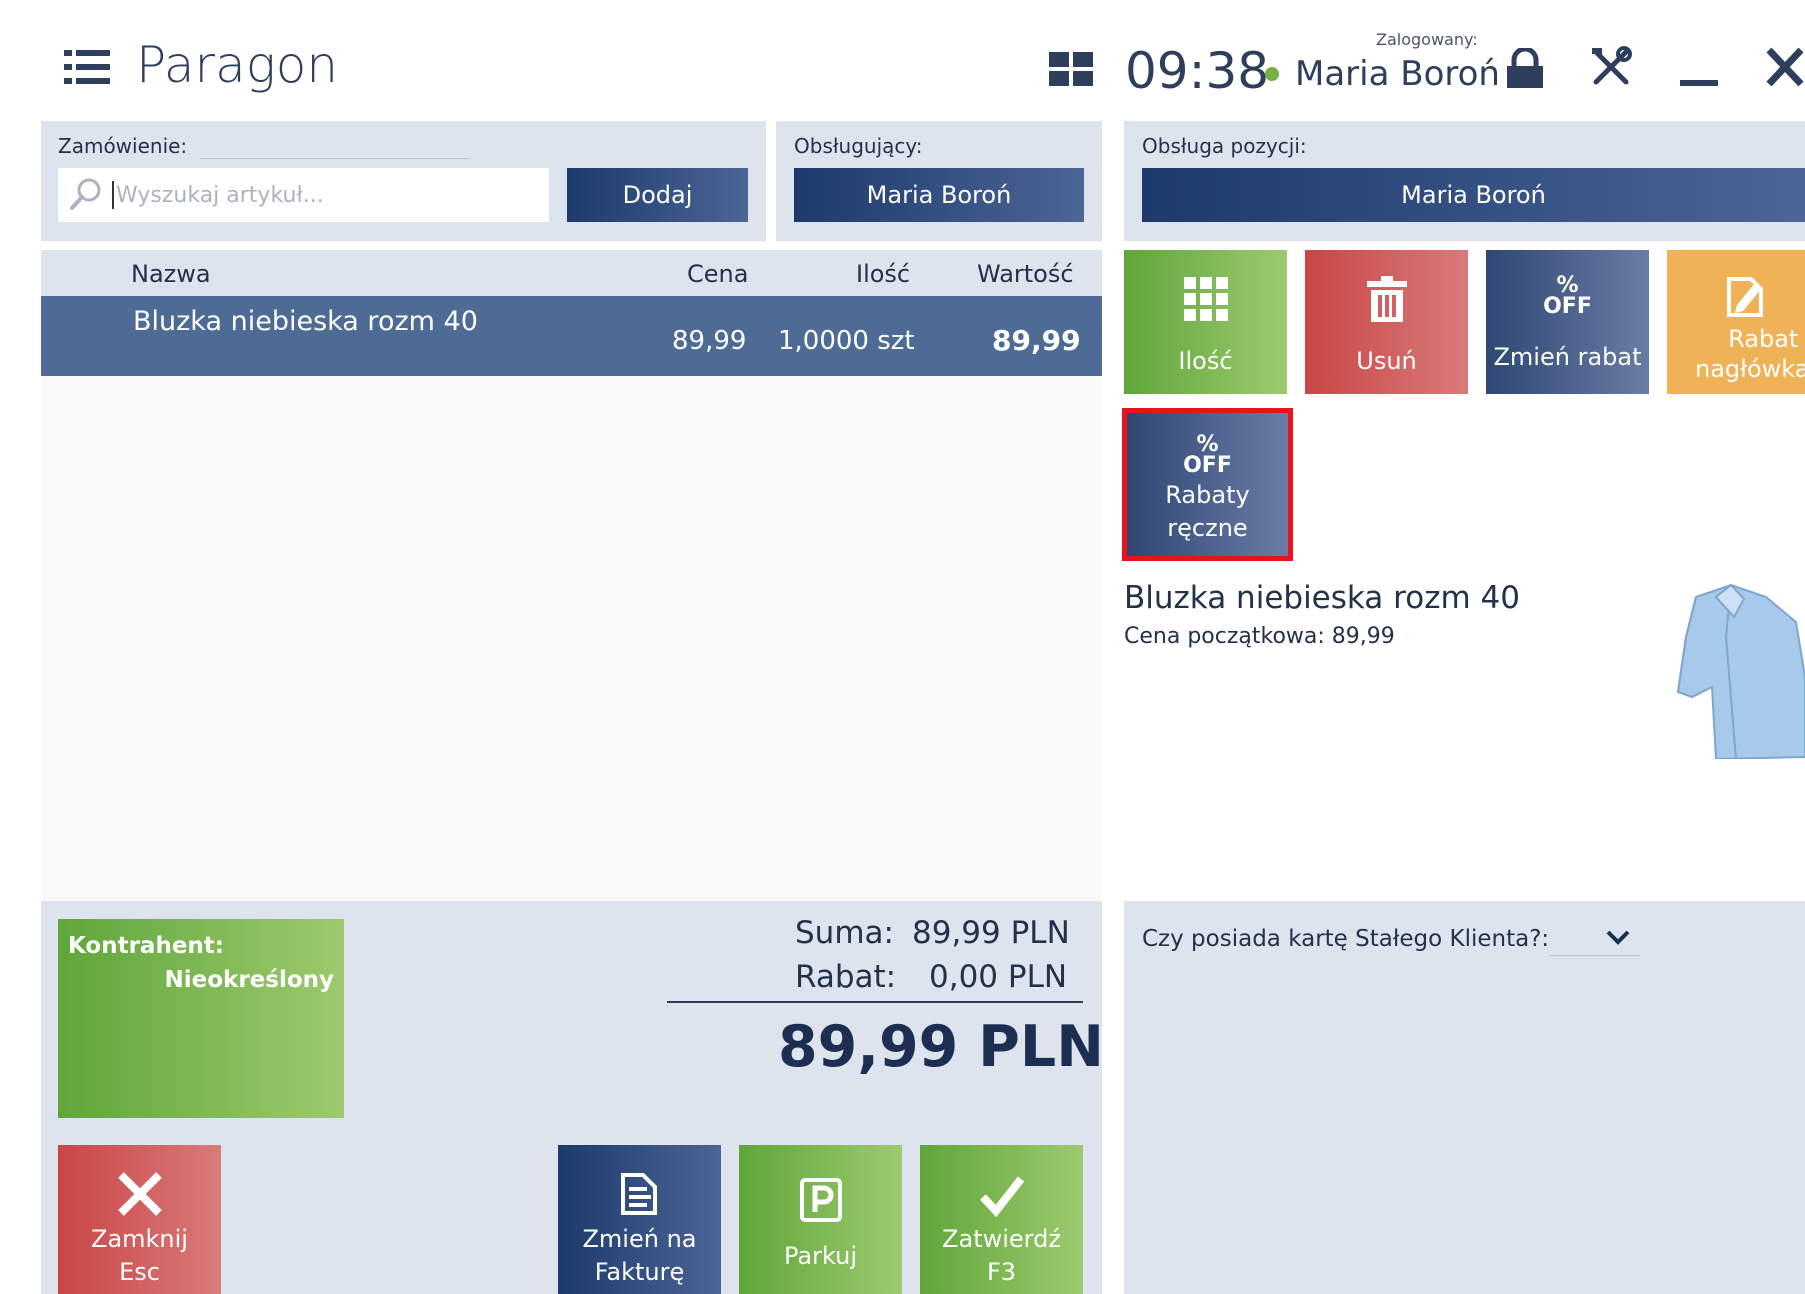 The width and height of the screenshot is (1805, 1294). What do you see at coordinates (1272, 74) in the screenshot?
I see `status-dot` at bounding box center [1272, 74].